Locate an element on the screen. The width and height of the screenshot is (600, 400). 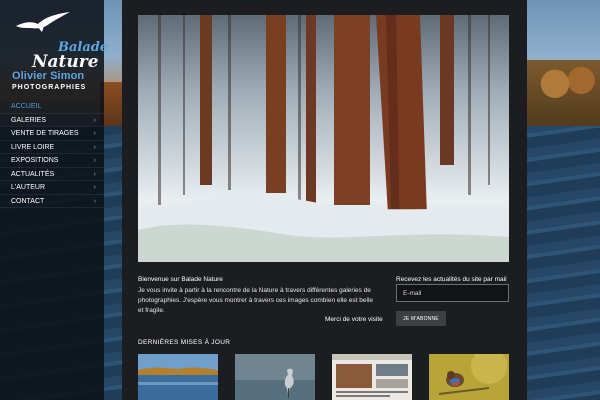
update-thumbnail-article is located at coordinates (372, 377).